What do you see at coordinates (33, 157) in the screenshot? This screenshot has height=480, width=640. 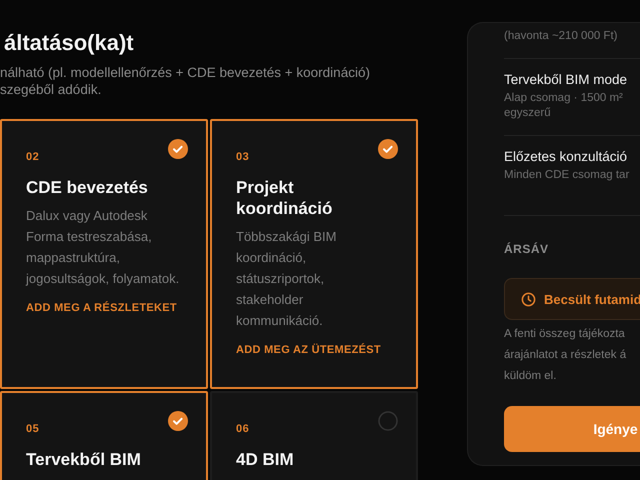 I see `card-number: 02` at bounding box center [33, 157].